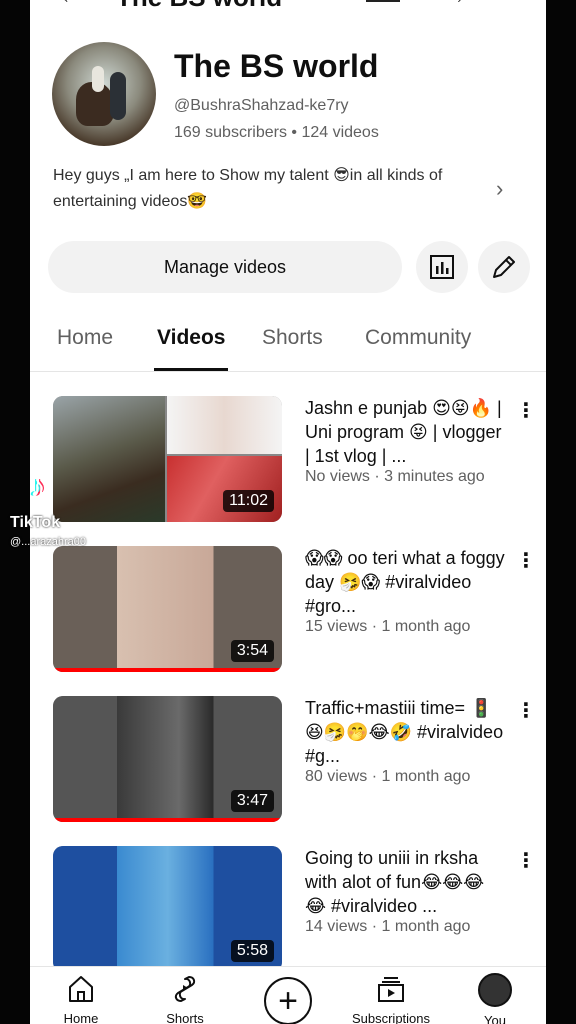  I want to click on video-thumbnail: 5:58, so click(167, 909).